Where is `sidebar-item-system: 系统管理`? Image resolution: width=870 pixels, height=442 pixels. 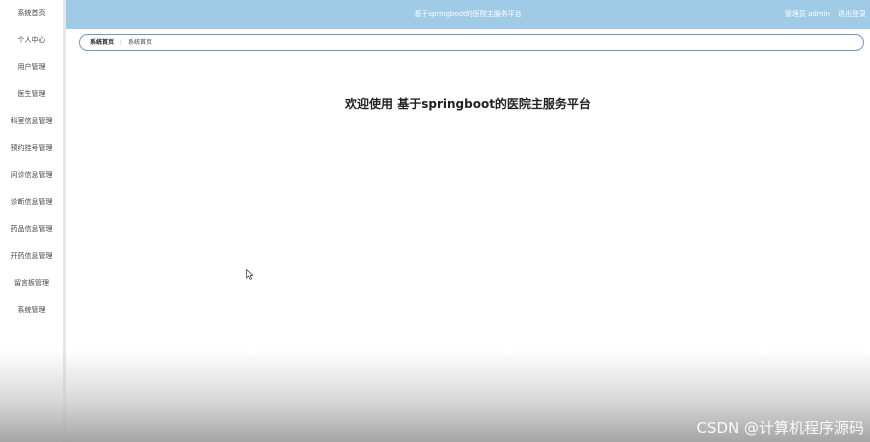
sidebar-item-system: 系统管理 is located at coordinates (31, 310).